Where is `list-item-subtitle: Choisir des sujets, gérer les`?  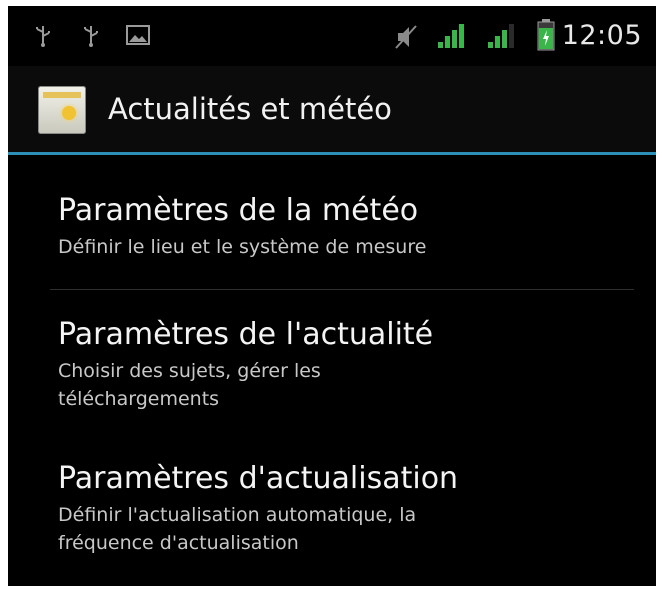
list-item-subtitle: Choisir des sujets, gérer les is located at coordinates (189, 371).